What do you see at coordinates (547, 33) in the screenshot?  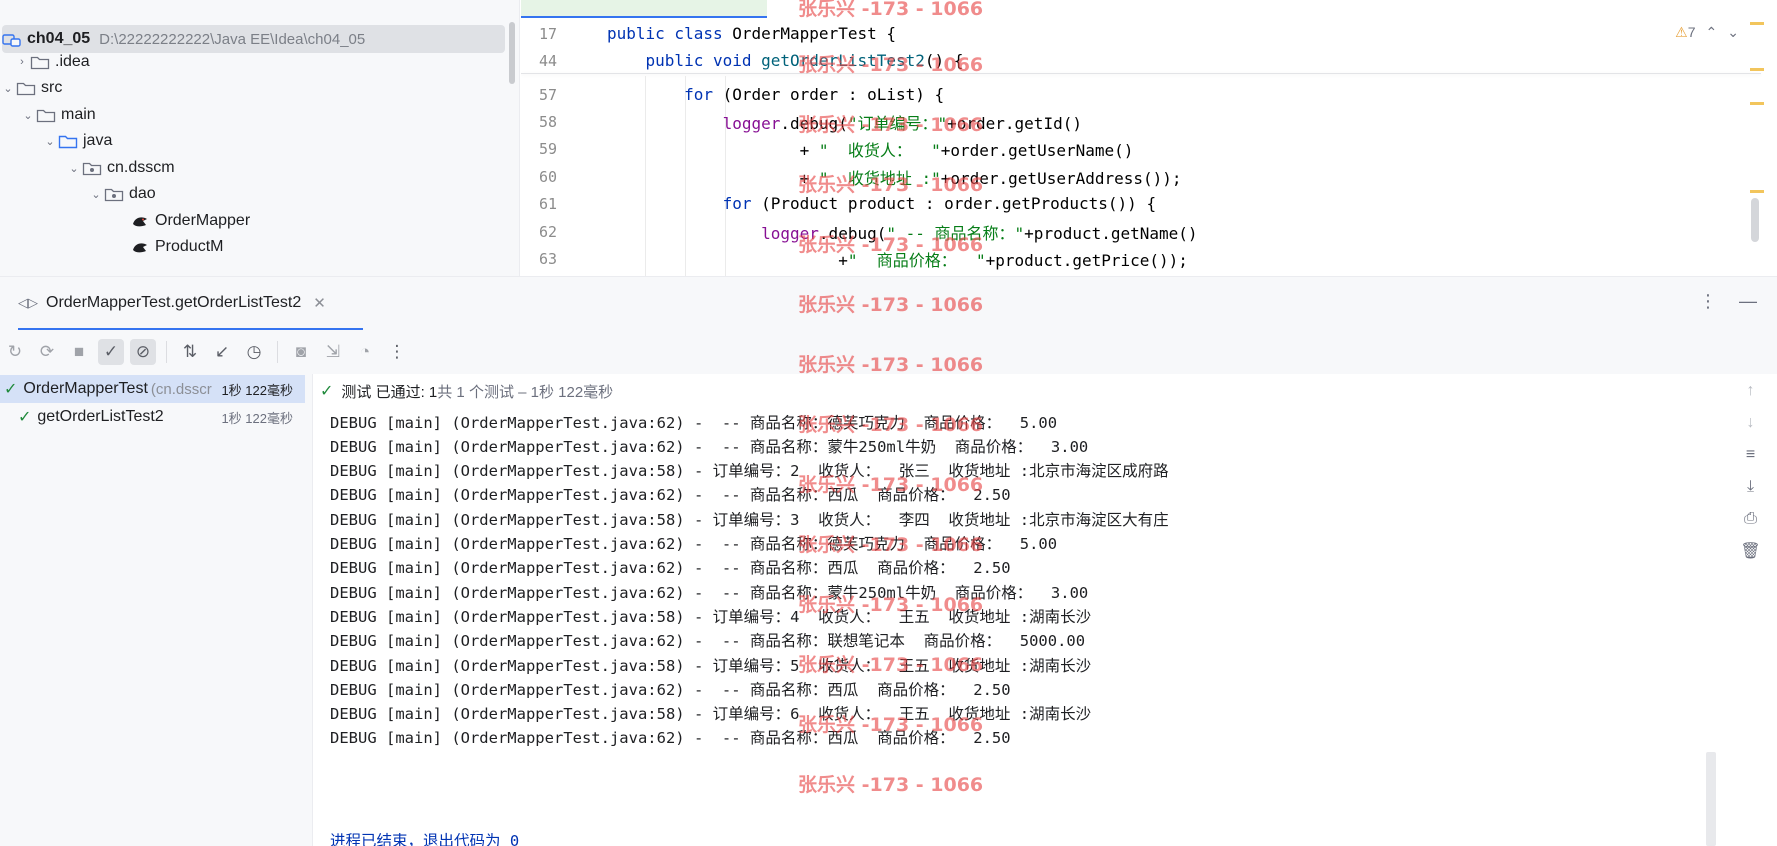 I see `line-number: 17` at bounding box center [547, 33].